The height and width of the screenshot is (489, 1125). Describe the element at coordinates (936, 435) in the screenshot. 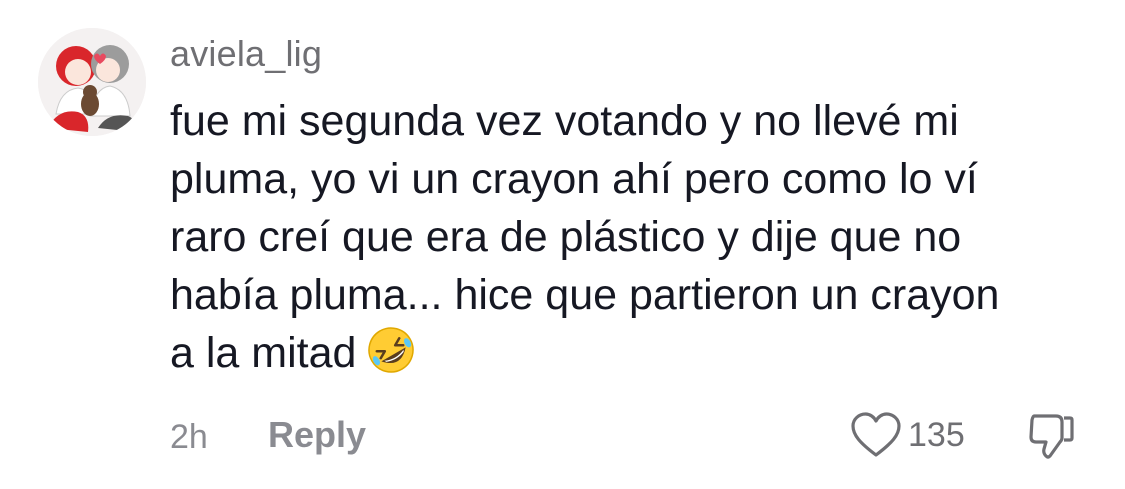

I see `like-count: 135` at that location.